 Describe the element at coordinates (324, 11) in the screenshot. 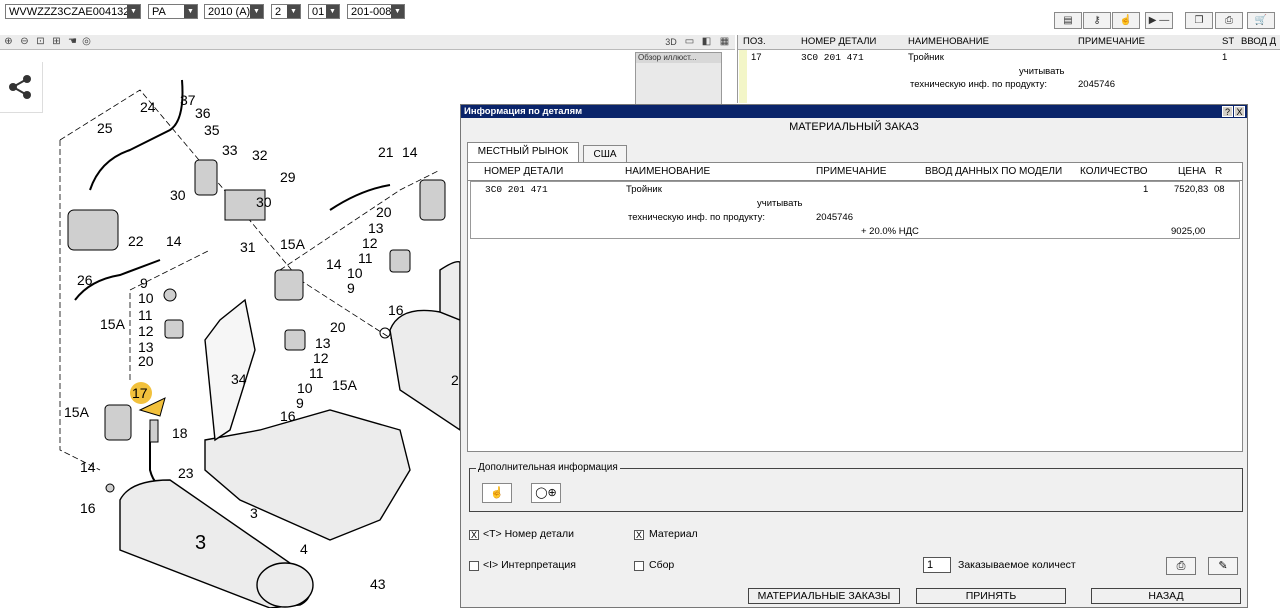

I see `select-2: 01 ▼` at that location.